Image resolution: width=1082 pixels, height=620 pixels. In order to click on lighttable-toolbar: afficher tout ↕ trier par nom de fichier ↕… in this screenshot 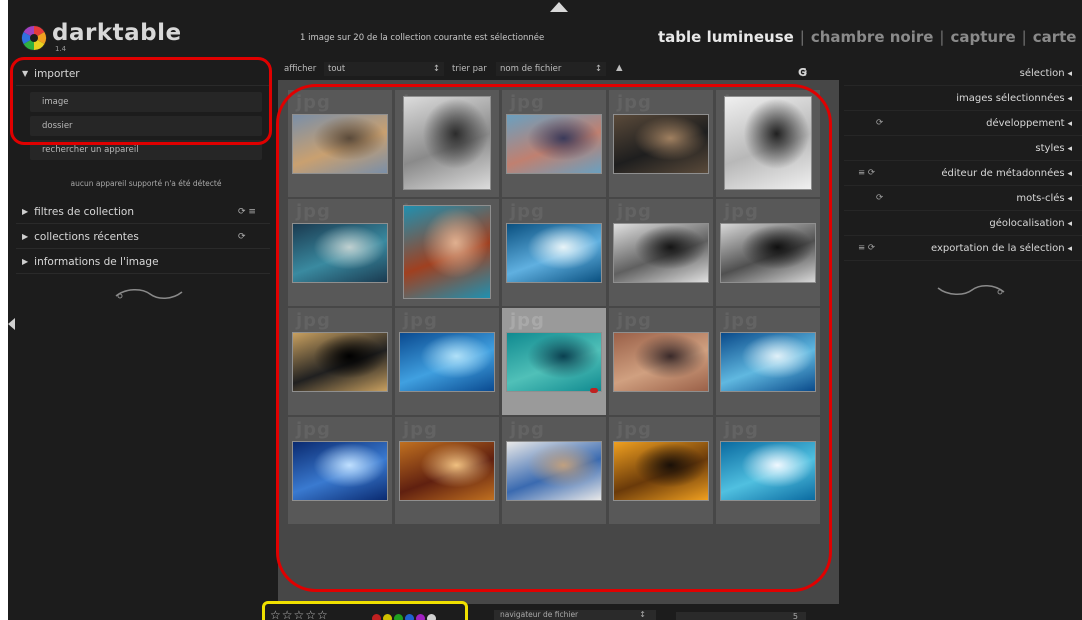, I will do `click(558, 70)`.